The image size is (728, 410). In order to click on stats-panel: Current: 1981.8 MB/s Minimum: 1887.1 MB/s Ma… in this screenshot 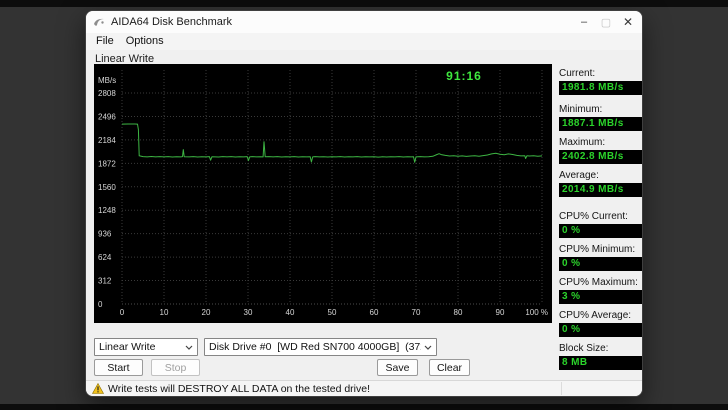, I will do `click(600, 219)`.